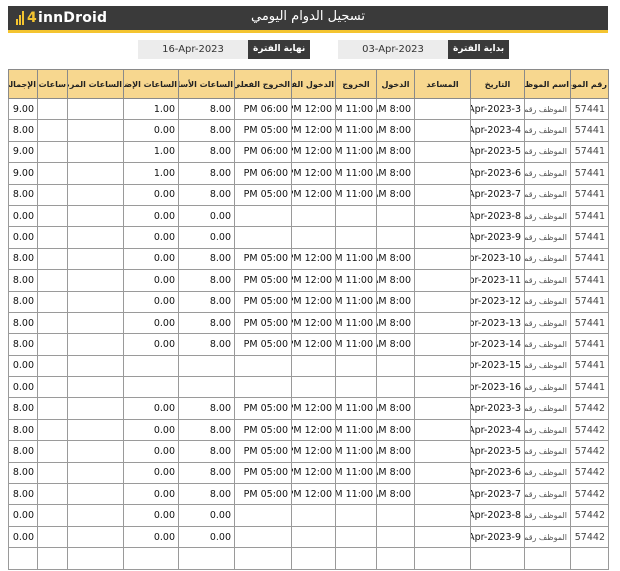 The height and width of the screenshot is (571, 620). I want to click on date-cell: 6-Apr-2023, so click(497, 173).